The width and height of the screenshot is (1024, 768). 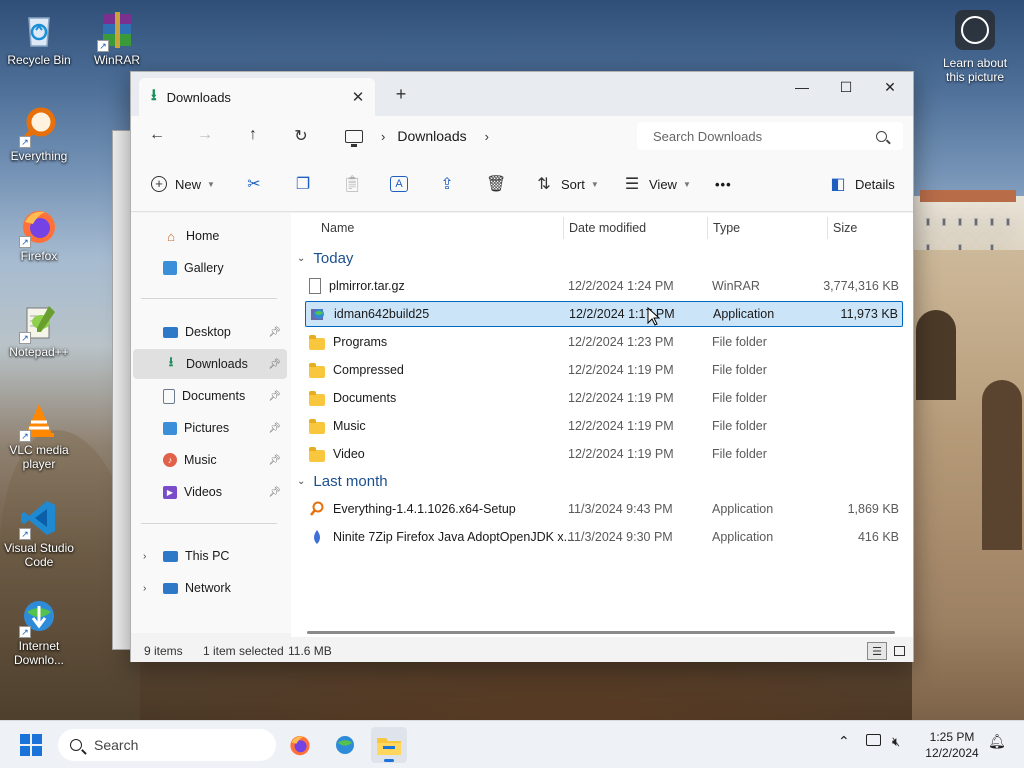 What do you see at coordinates (210, 492) in the screenshot?
I see `sidebar-item-videos: ▶ Videos 📌︎` at bounding box center [210, 492].